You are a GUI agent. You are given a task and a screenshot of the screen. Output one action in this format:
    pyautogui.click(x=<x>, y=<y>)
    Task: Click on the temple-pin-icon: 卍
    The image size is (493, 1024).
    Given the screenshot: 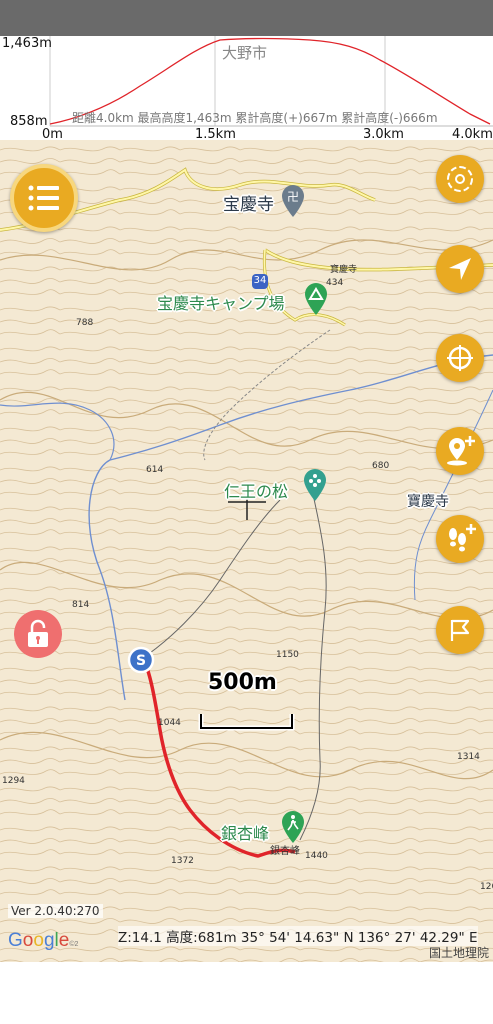 What is the action you would take?
    pyautogui.click(x=293, y=203)
    